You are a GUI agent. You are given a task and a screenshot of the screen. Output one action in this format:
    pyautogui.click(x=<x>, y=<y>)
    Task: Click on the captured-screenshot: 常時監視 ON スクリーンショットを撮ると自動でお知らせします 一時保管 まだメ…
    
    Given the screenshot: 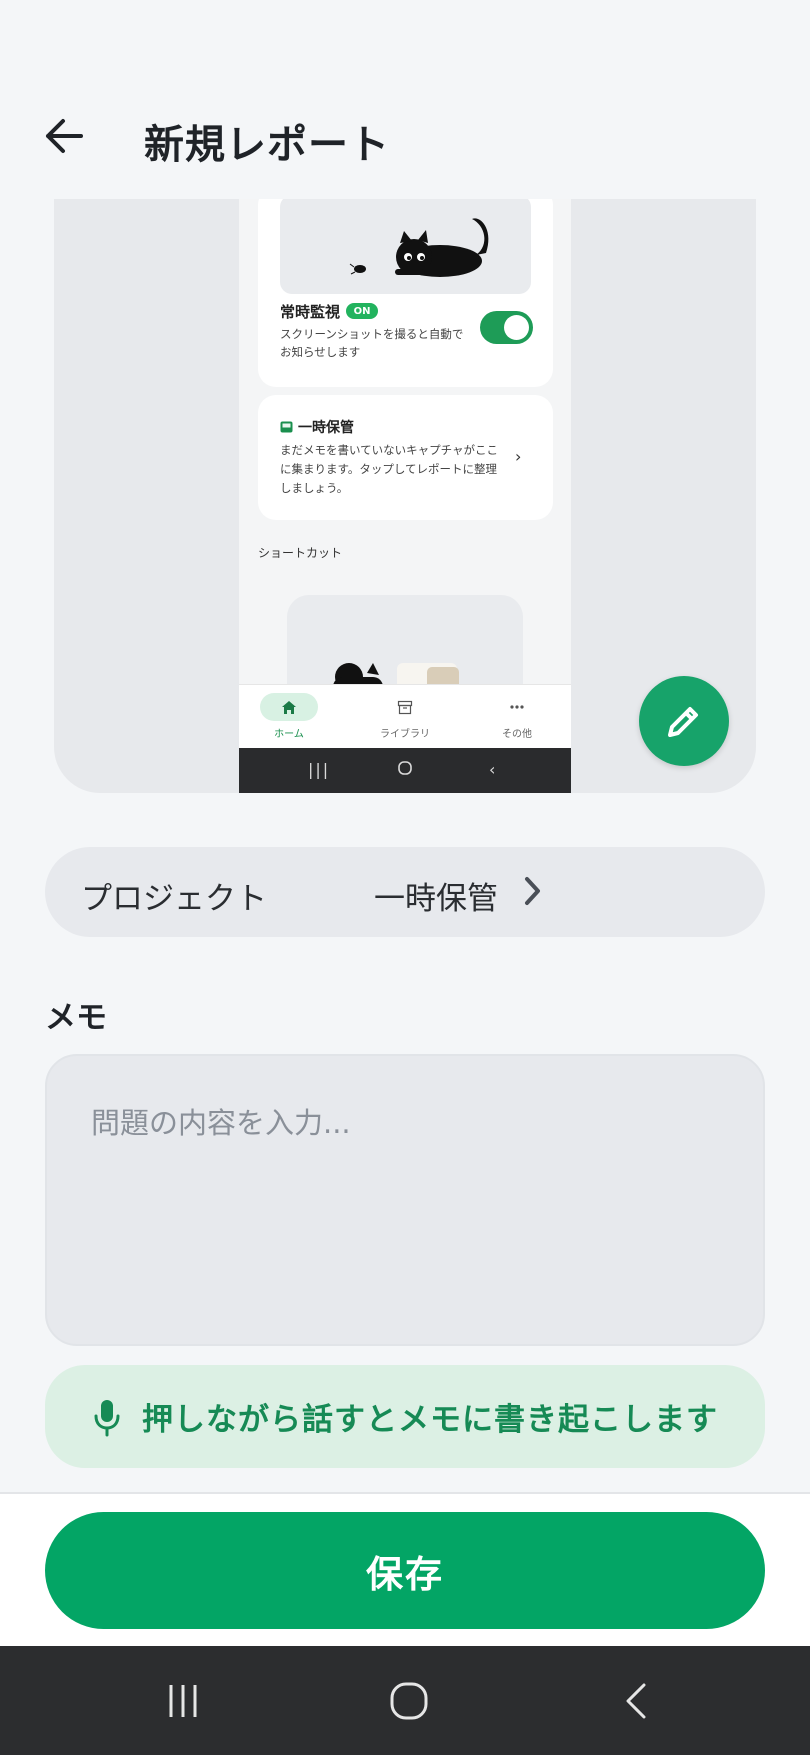 What is the action you would take?
    pyautogui.click(x=405, y=496)
    